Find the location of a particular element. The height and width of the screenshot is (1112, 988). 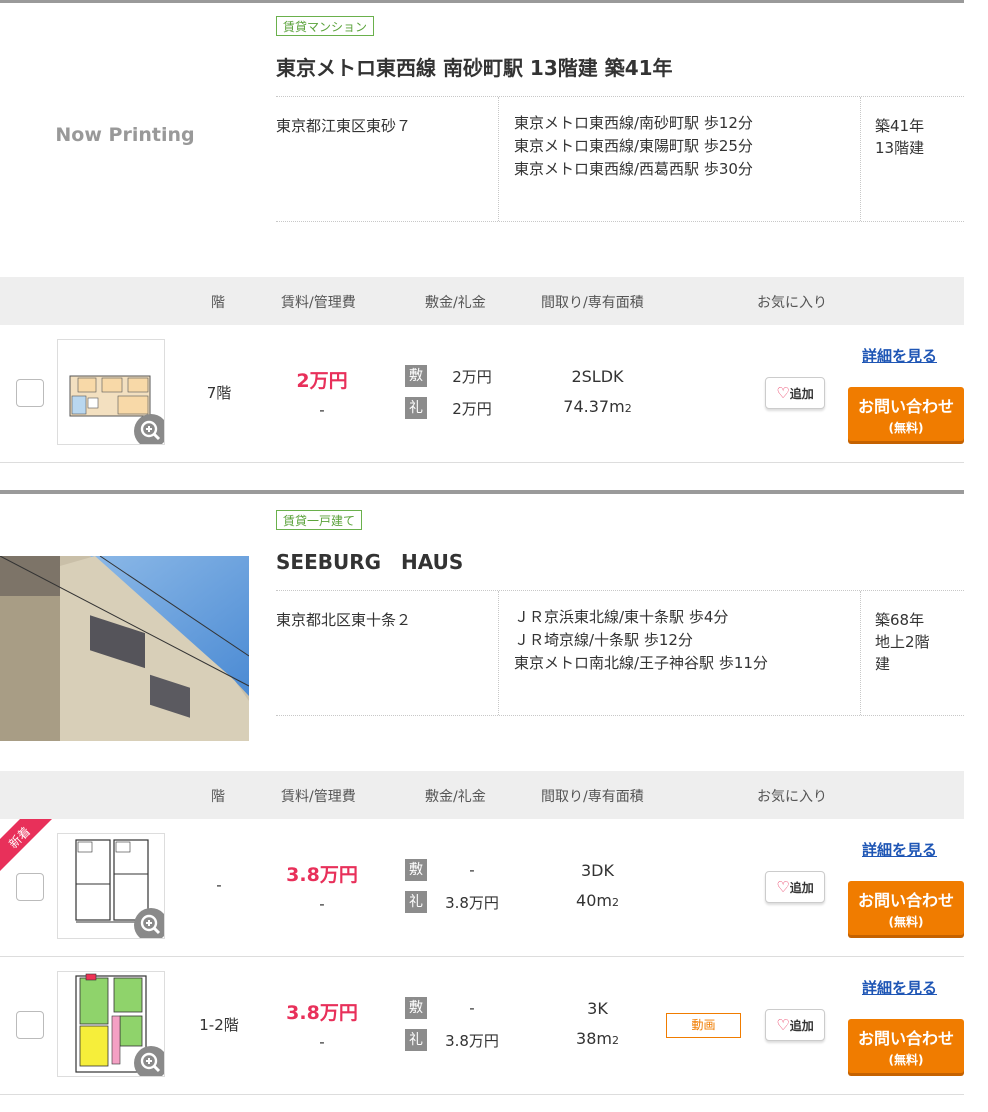

price-cell: 2万円 - is located at coordinates (322, 392).